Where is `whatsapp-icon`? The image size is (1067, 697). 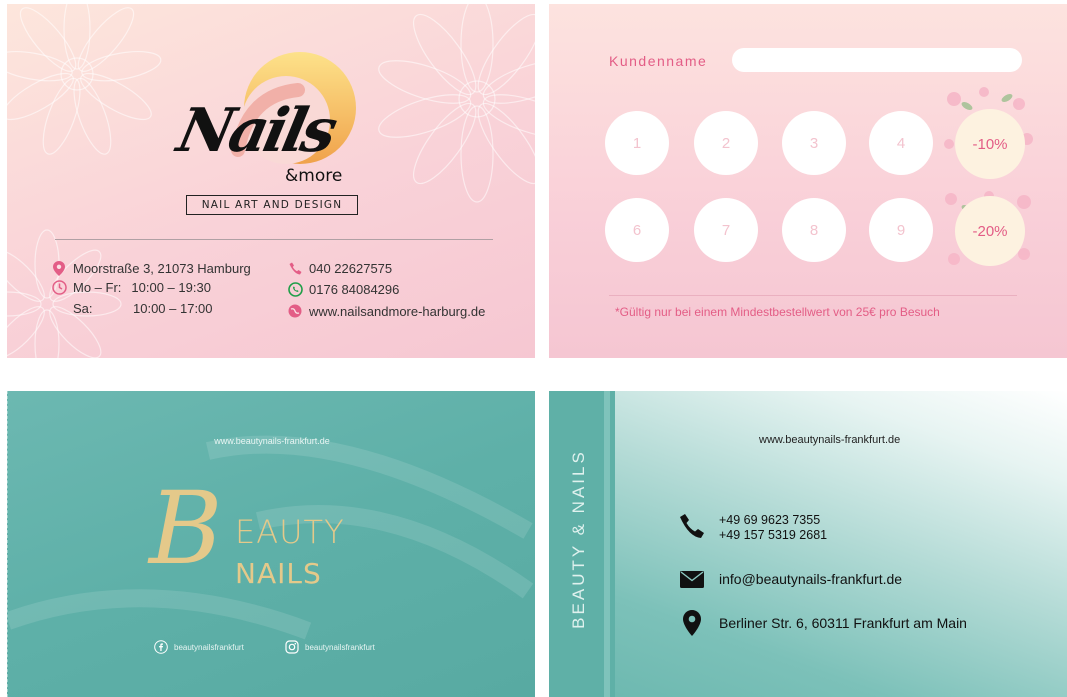
whatsapp-icon is located at coordinates (295, 289).